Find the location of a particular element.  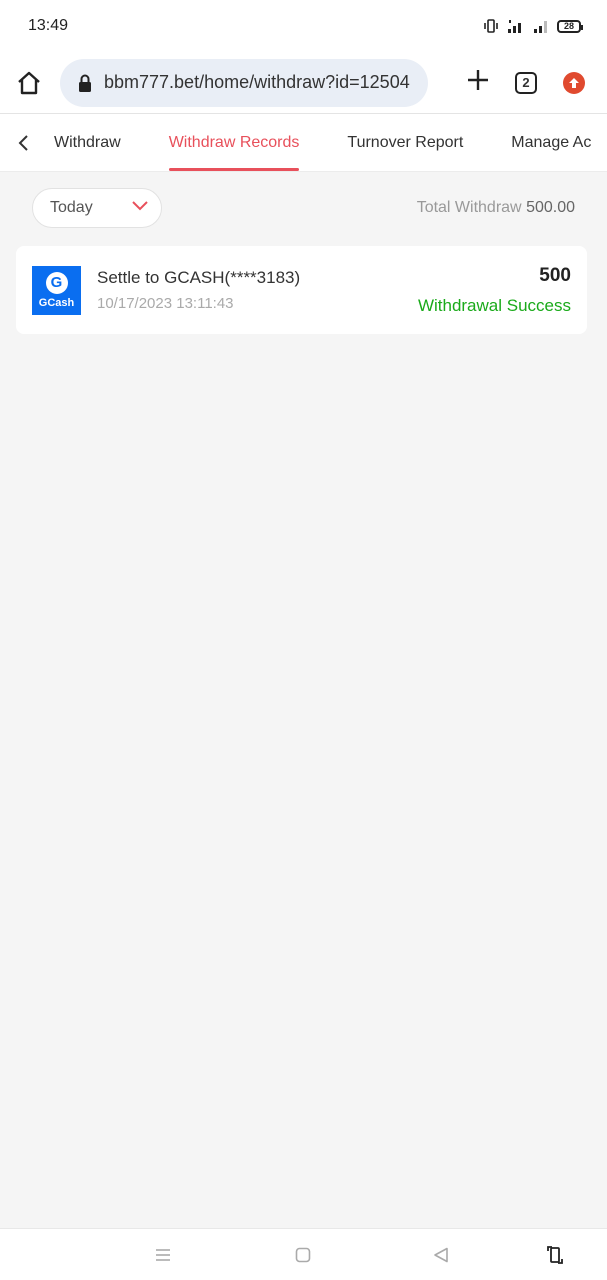

chevron-left-icon is located at coordinates (20, 142).